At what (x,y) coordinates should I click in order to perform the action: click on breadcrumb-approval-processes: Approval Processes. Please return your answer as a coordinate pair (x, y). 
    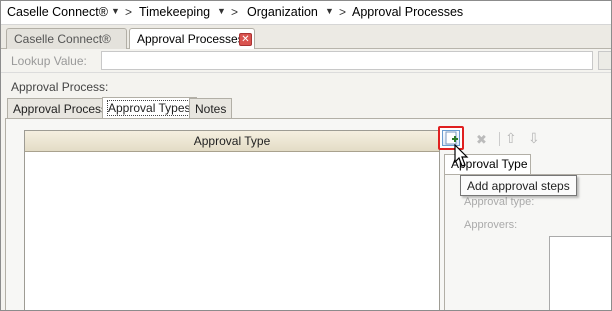
    Looking at the image, I should click on (407, 12).